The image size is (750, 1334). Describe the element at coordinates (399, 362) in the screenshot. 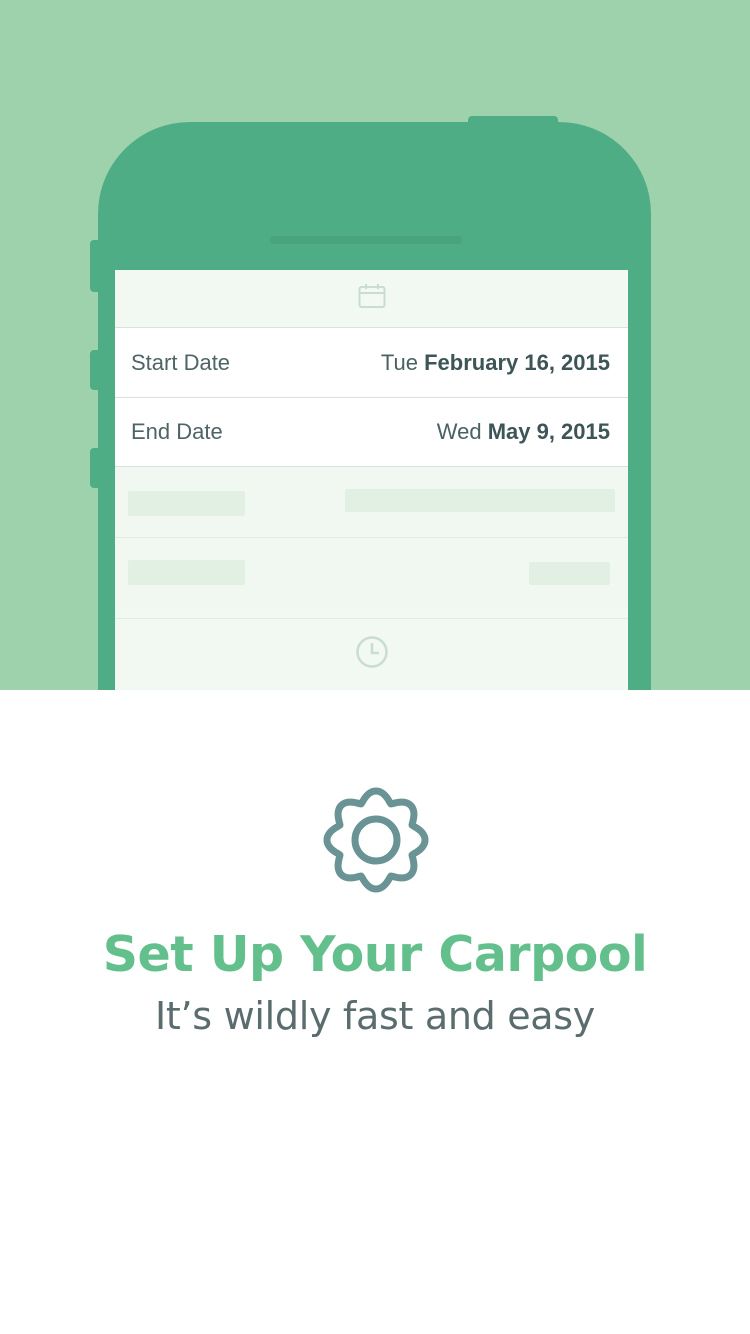

I see `start-date-weekday: Tue` at that location.